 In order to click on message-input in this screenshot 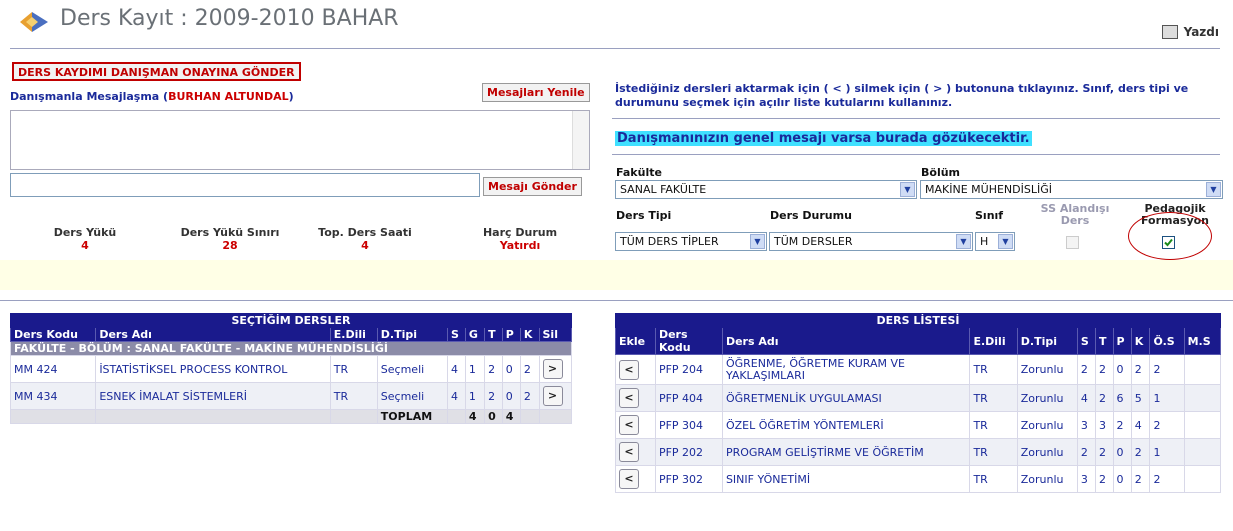, I will do `click(245, 185)`.